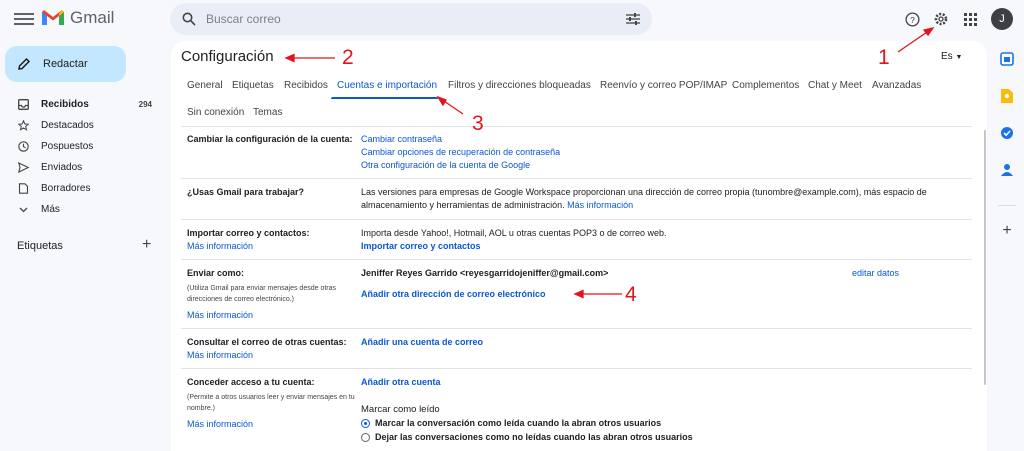 This screenshot has width=1024, height=451. Describe the element at coordinates (348, 57) in the screenshot. I see `annotation-number: 2` at that location.